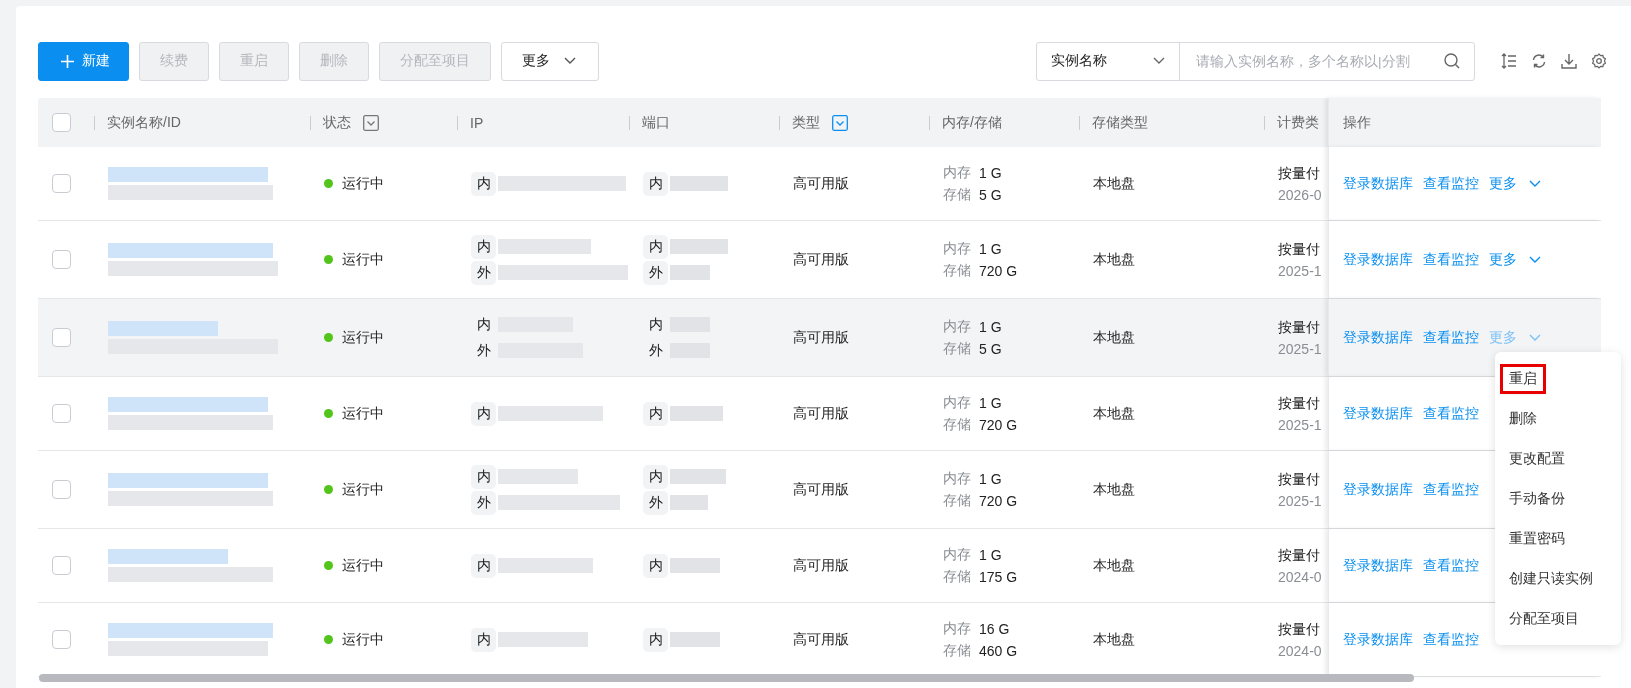 This screenshot has width=1631, height=688. Describe the element at coordinates (806, 122) in the screenshot. I see `column-header: 类型` at that location.